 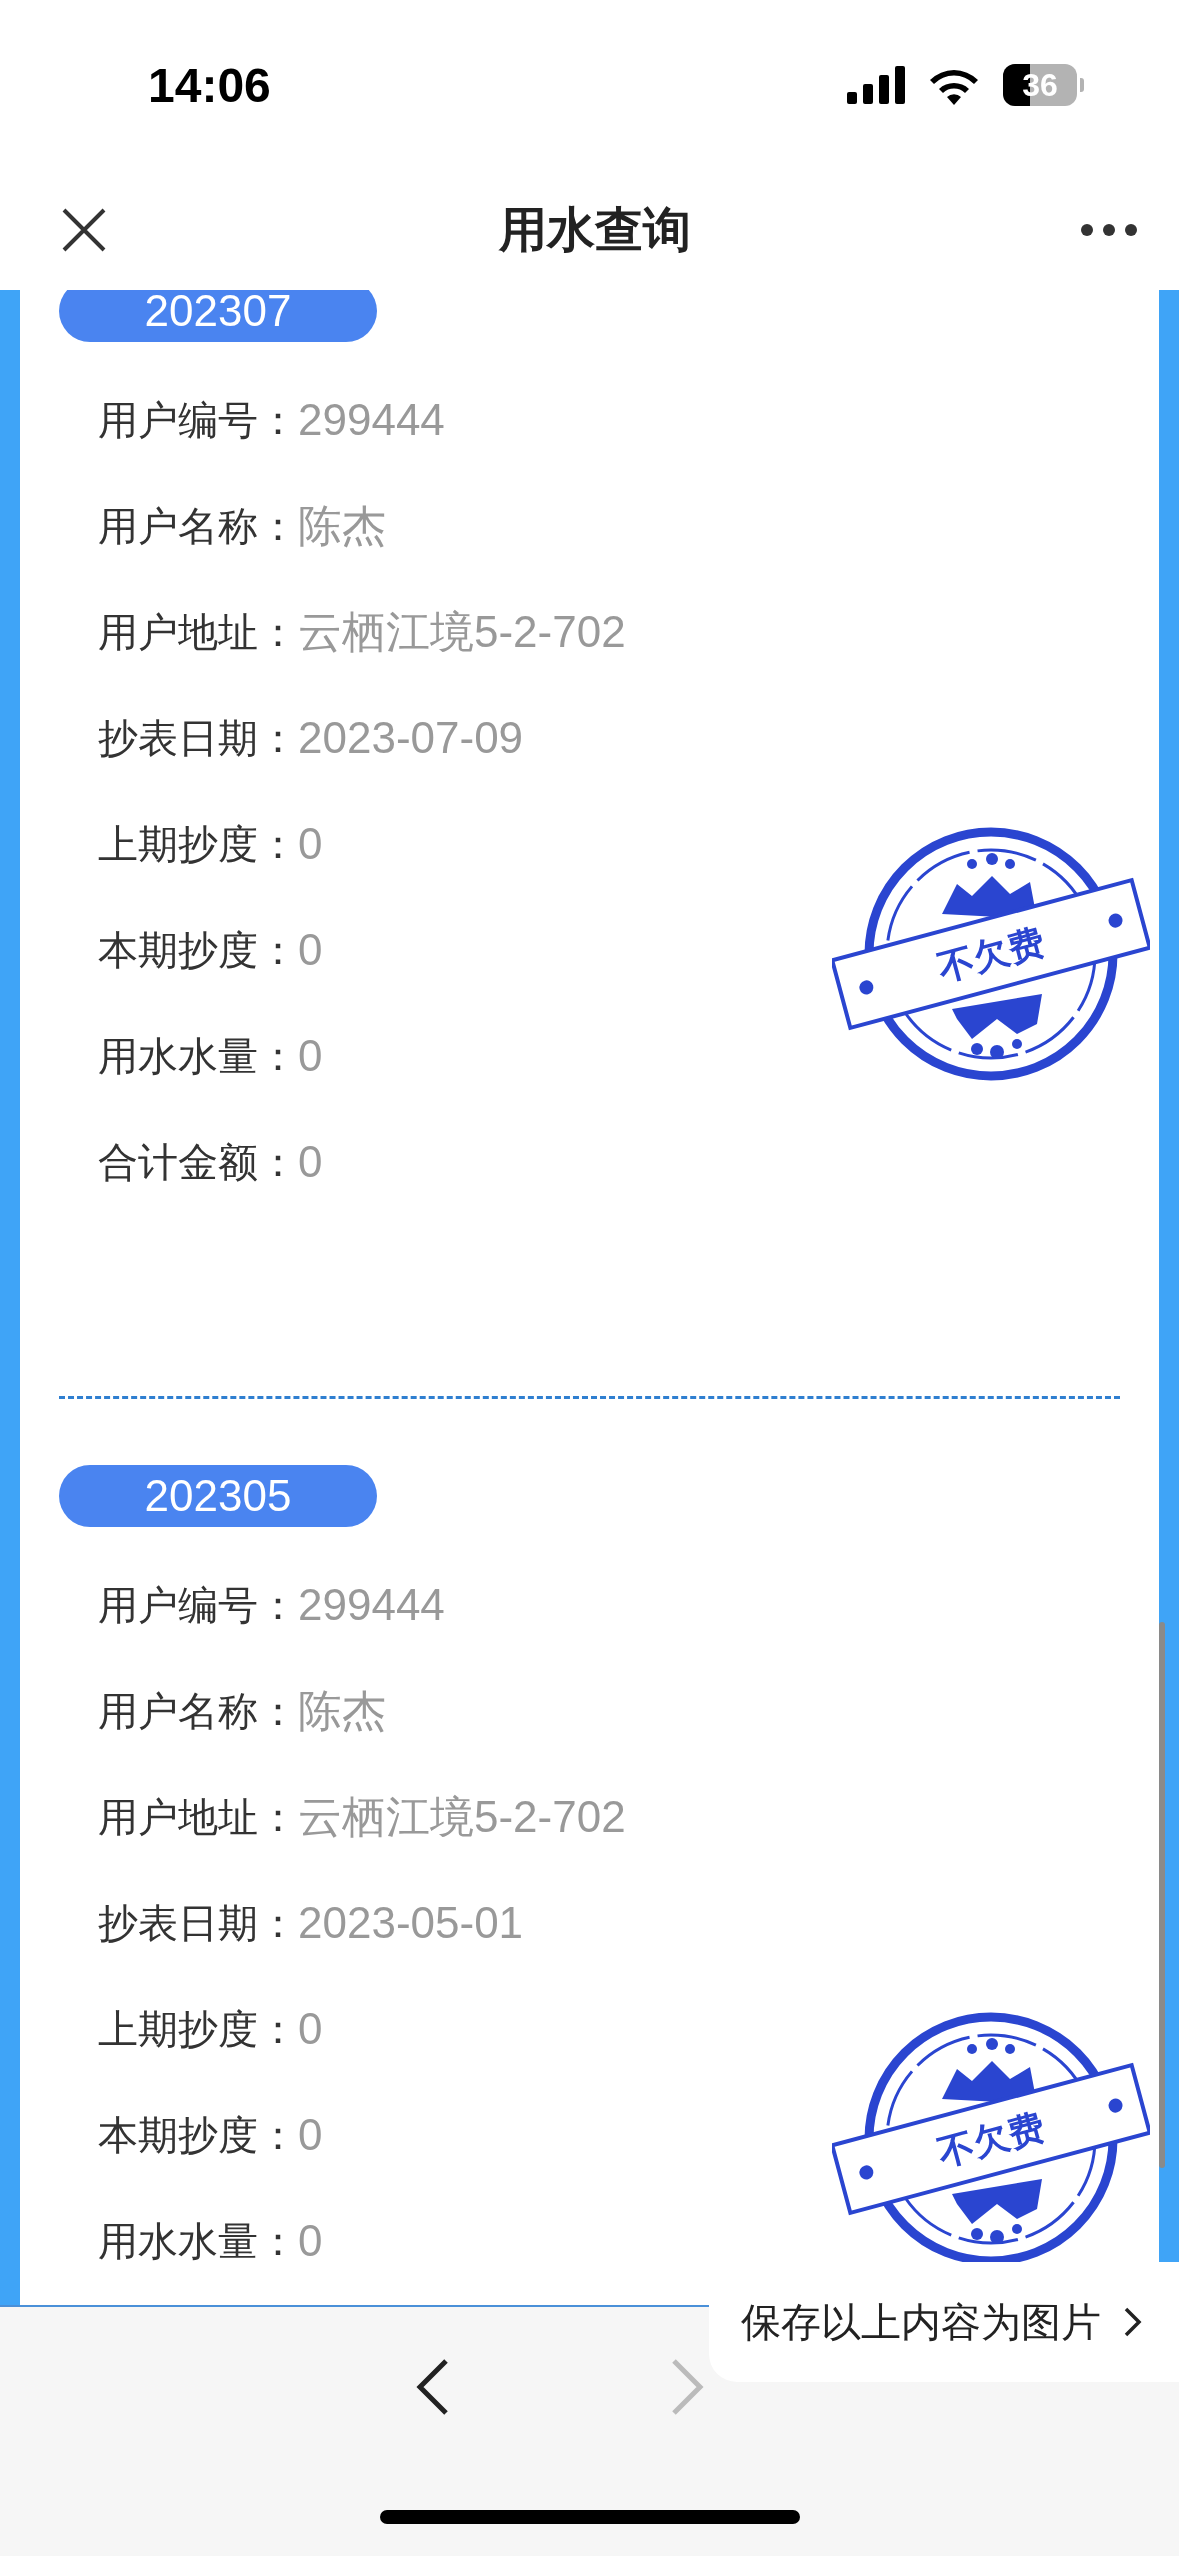 I want to click on close-button, so click(x=84, y=230).